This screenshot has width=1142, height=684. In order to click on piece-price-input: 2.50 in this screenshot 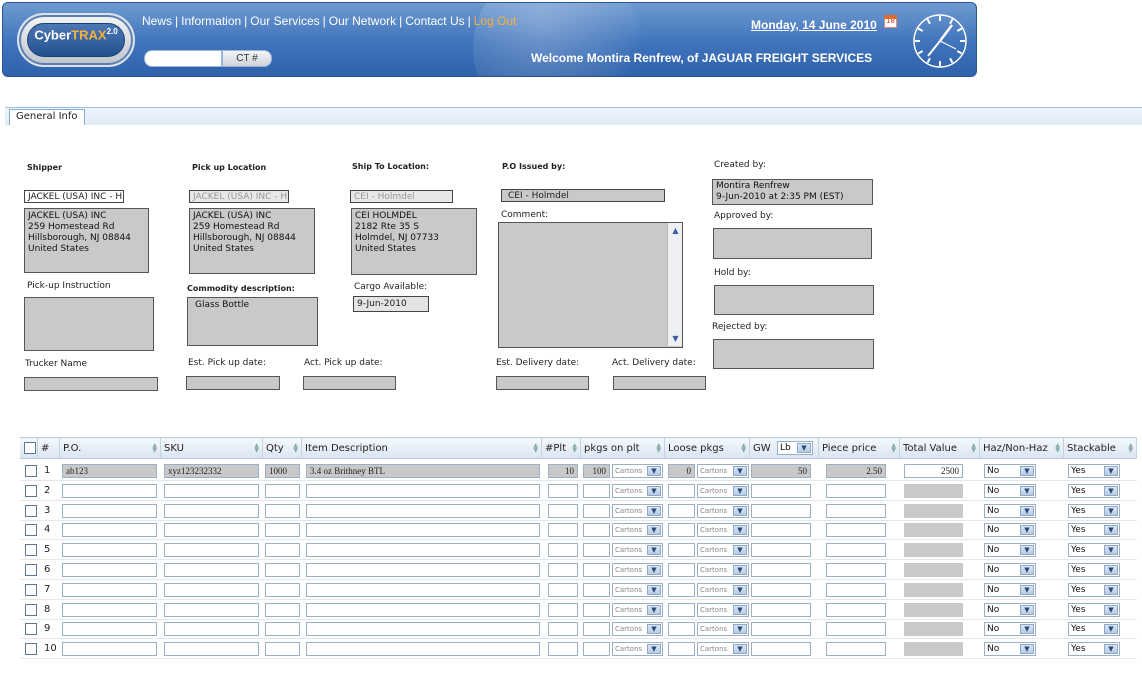, I will do `click(856, 471)`.